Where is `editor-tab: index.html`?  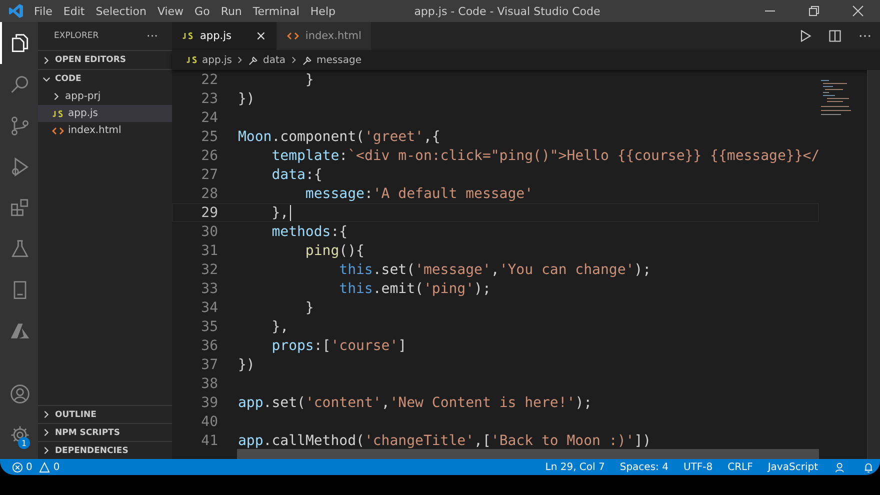
editor-tab: index.html is located at coordinates (324, 36).